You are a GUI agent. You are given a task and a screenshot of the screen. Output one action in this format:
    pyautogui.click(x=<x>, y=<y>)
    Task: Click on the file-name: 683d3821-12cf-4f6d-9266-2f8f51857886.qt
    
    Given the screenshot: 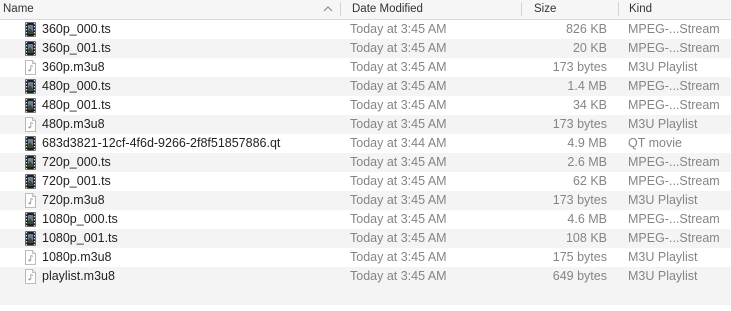 What is the action you would take?
    pyautogui.click(x=161, y=143)
    